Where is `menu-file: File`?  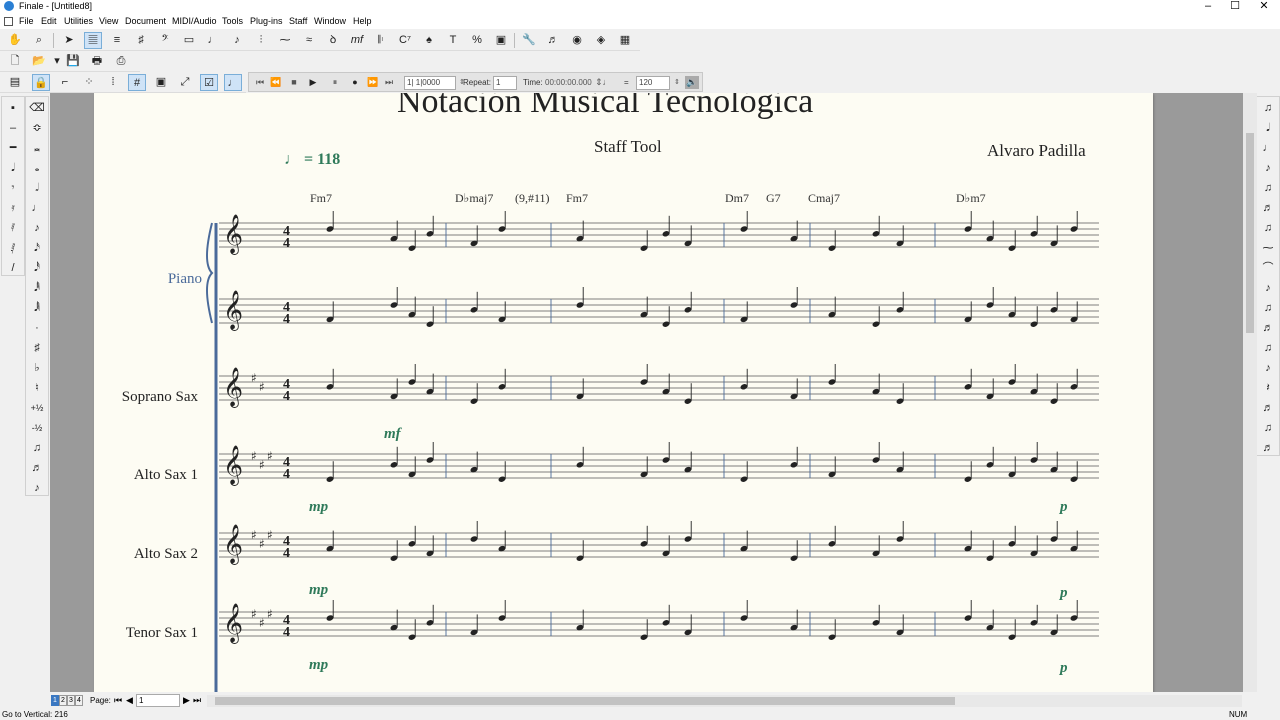 menu-file: File is located at coordinates (26, 21).